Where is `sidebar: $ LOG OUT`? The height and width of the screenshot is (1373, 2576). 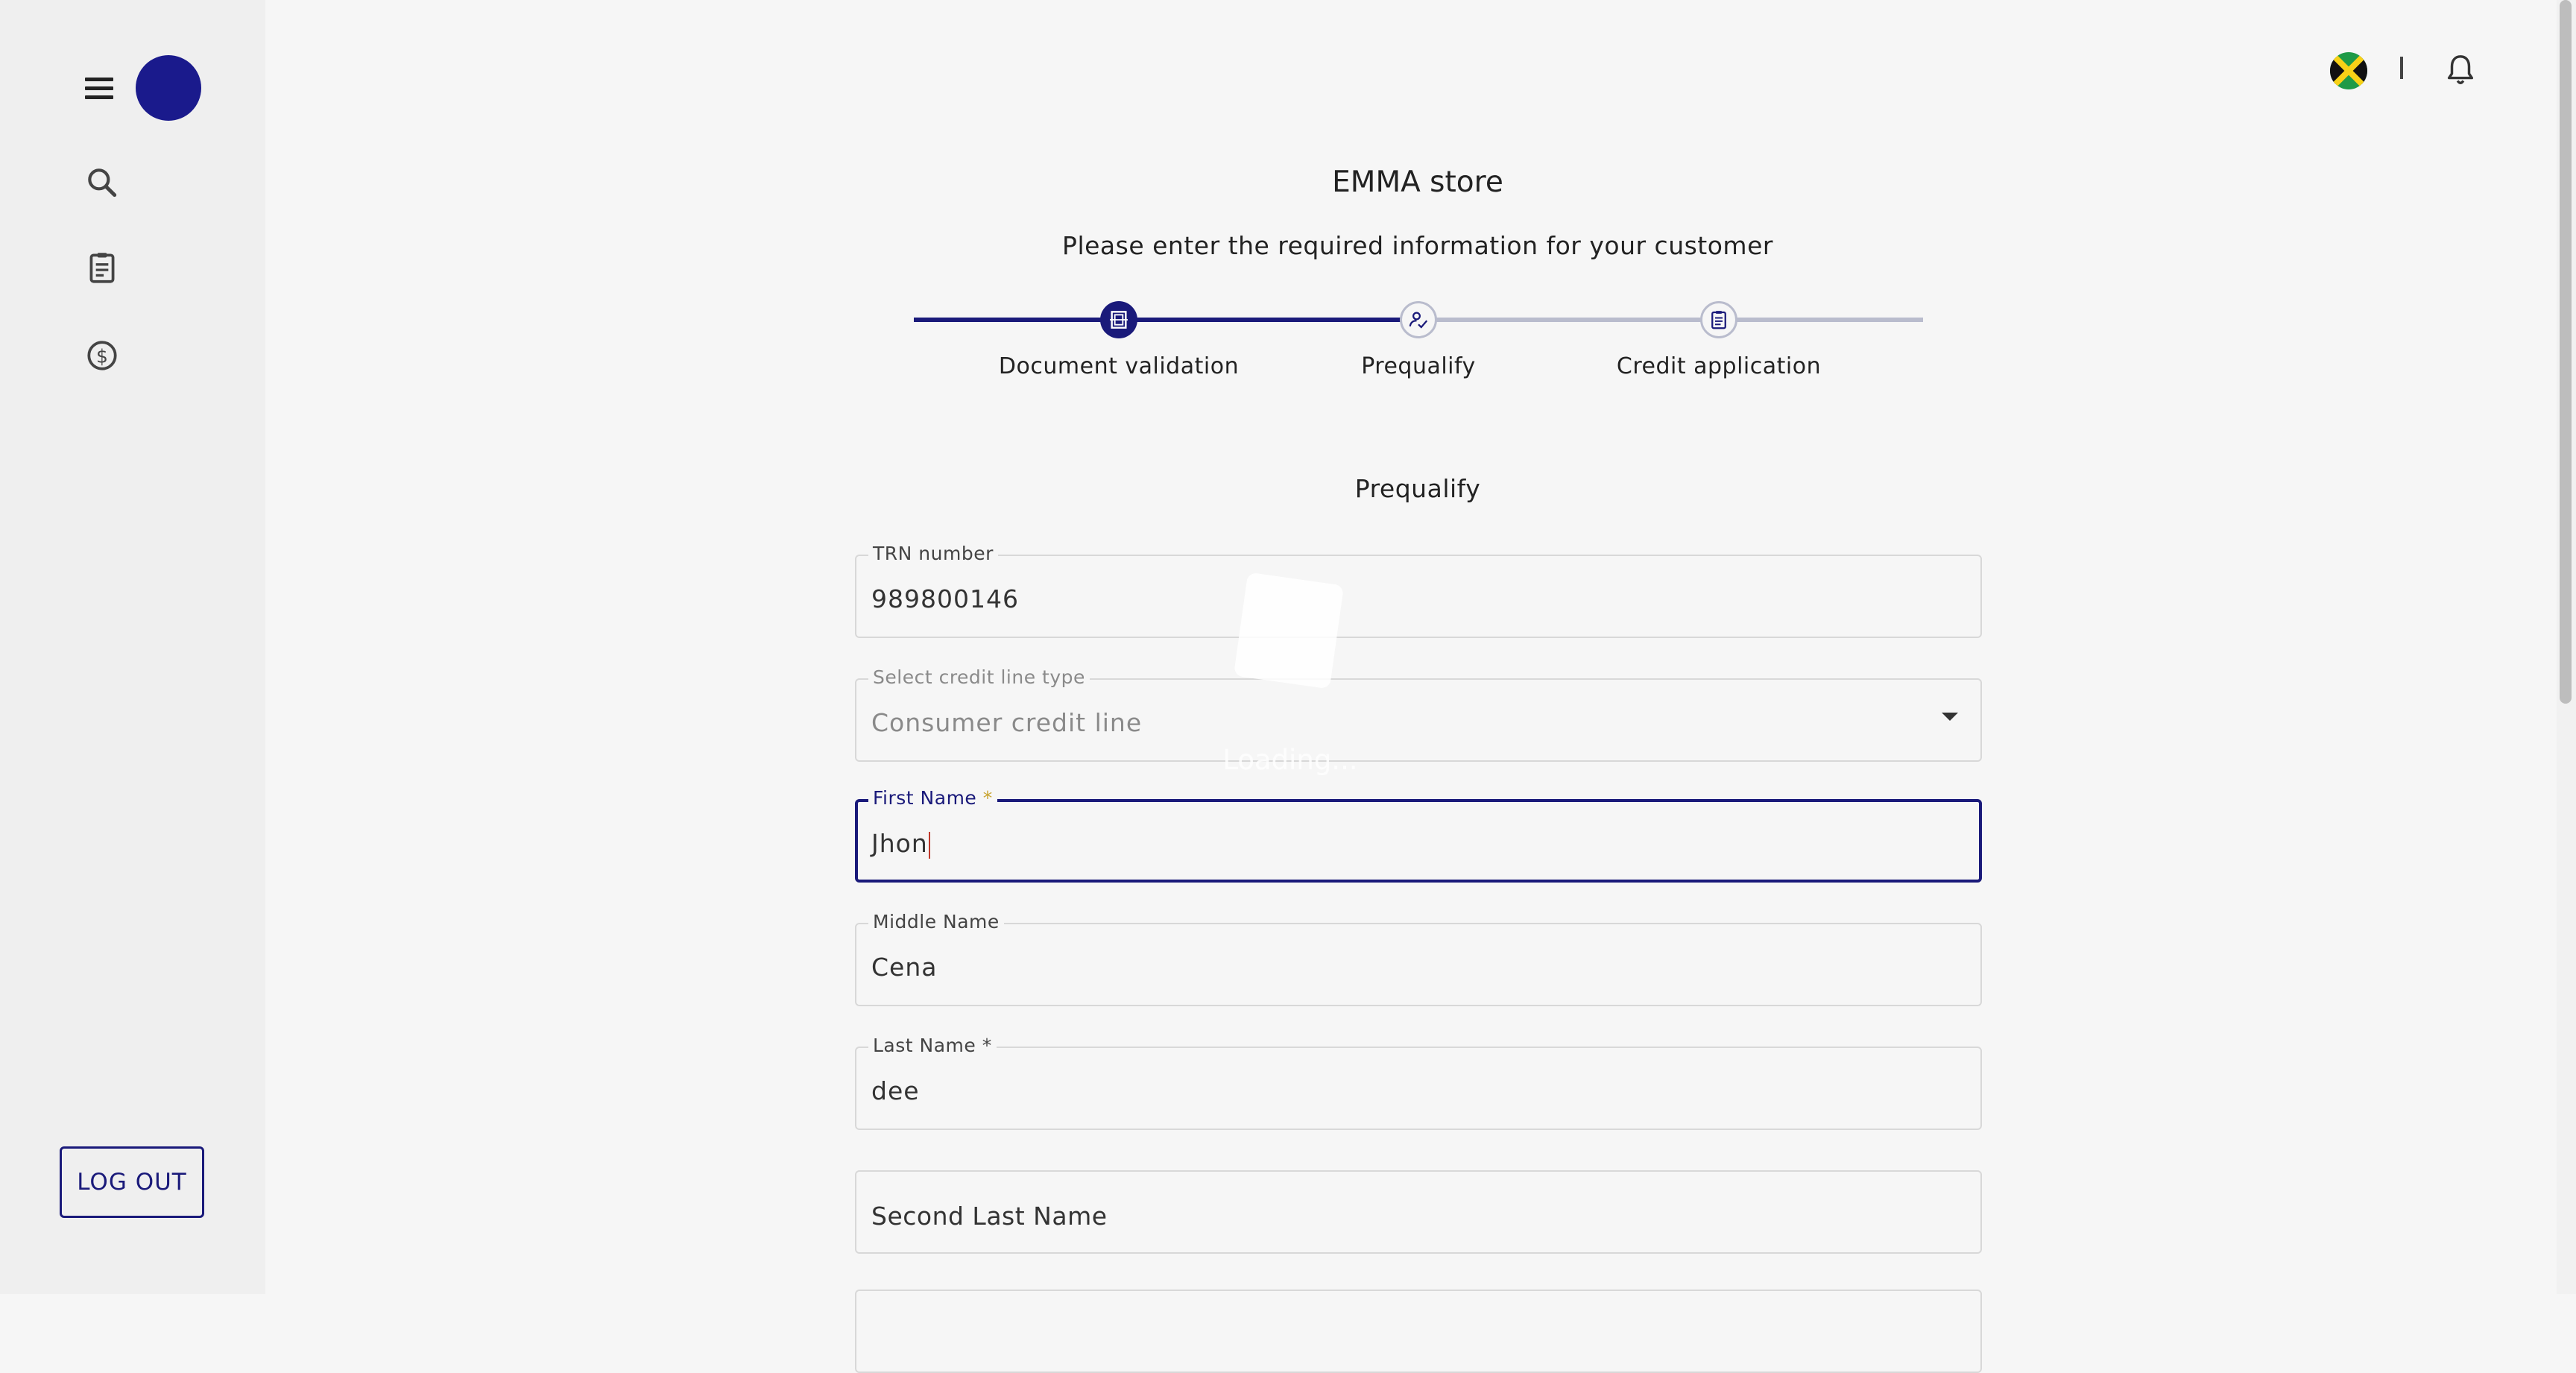 sidebar: $ LOG OUT is located at coordinates (132, 647).